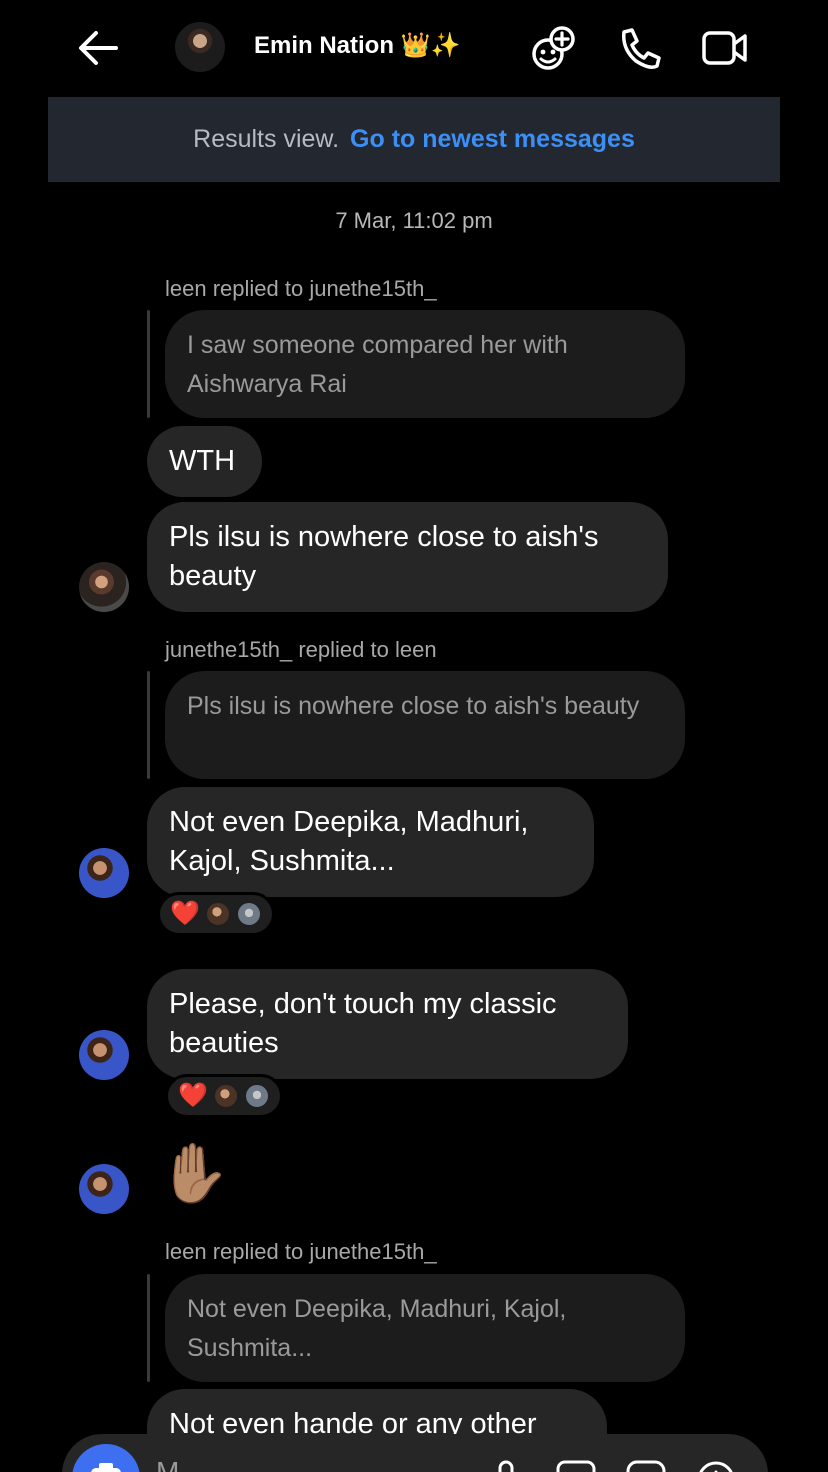 The width and height of the screenshot is (828, 1472). Describe the element at coordinates (716, 1465) in the screenshot. I see `plus-icon` at that location.